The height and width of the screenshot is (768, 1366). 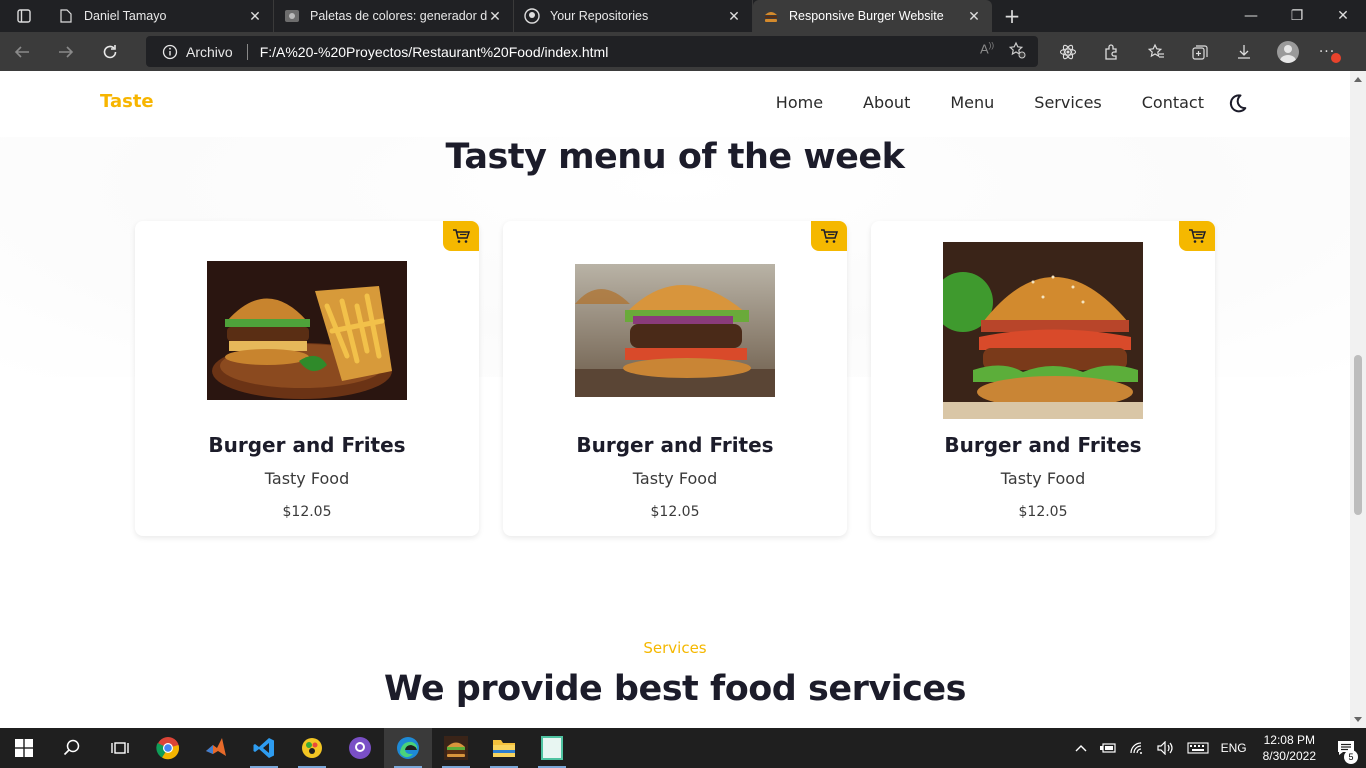 What do you see at coordinates (1343, 16) in the screenshot?
I see `close-window-button: ✕` at bounding box center [1343, 16].